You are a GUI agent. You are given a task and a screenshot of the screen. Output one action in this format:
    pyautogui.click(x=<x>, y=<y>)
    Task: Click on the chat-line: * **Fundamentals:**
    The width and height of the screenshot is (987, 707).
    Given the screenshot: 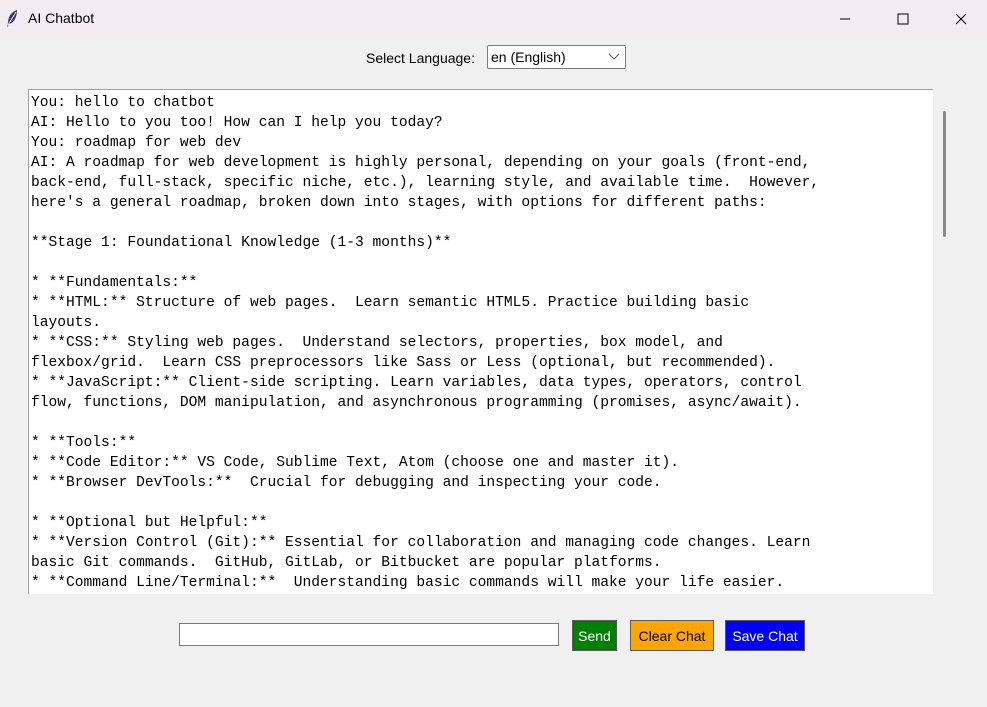 What is the action you would take?
    pyautogui.click(x=114, y=283)
    